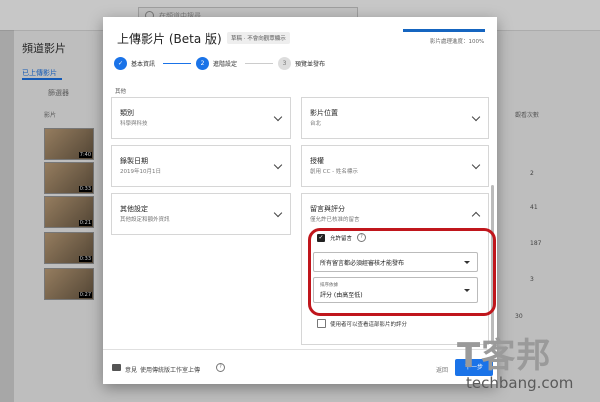  I want to click on dialog-title: 上傳影片 (Beta 版), so click(169, 39).